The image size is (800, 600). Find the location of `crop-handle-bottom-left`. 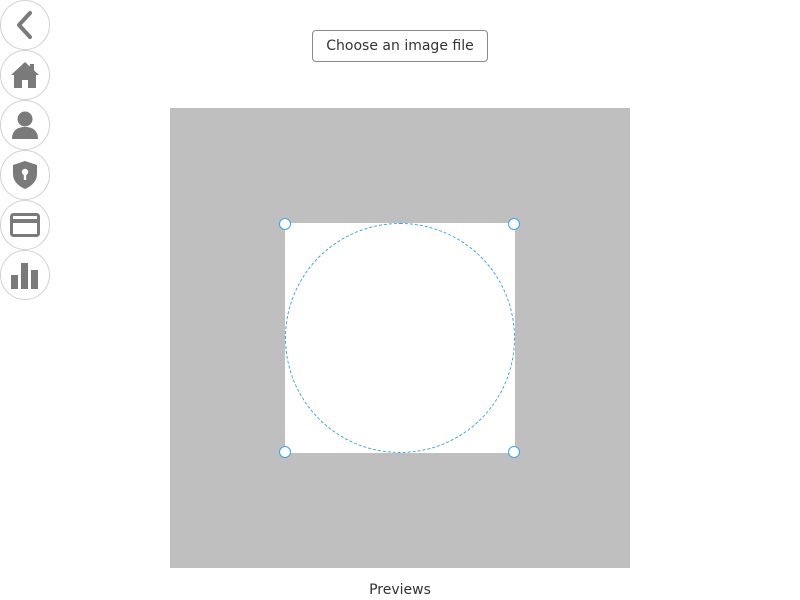

crop-handle-bottom-left is located at coordinates (285, 452).